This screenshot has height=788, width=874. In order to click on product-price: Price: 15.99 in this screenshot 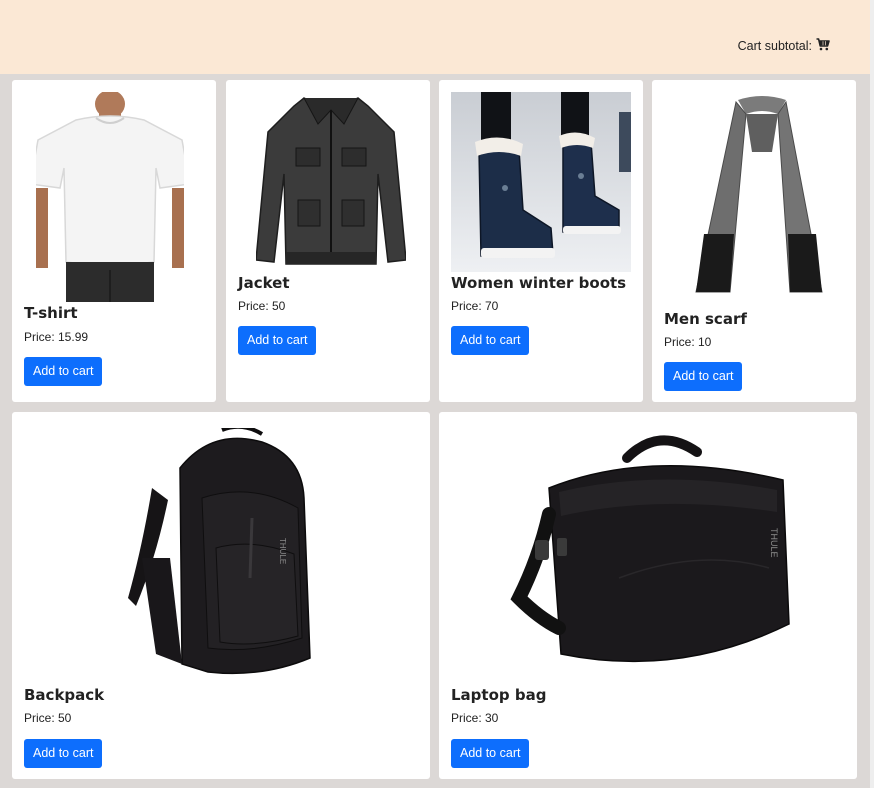, I will do `click(56, 337)`.